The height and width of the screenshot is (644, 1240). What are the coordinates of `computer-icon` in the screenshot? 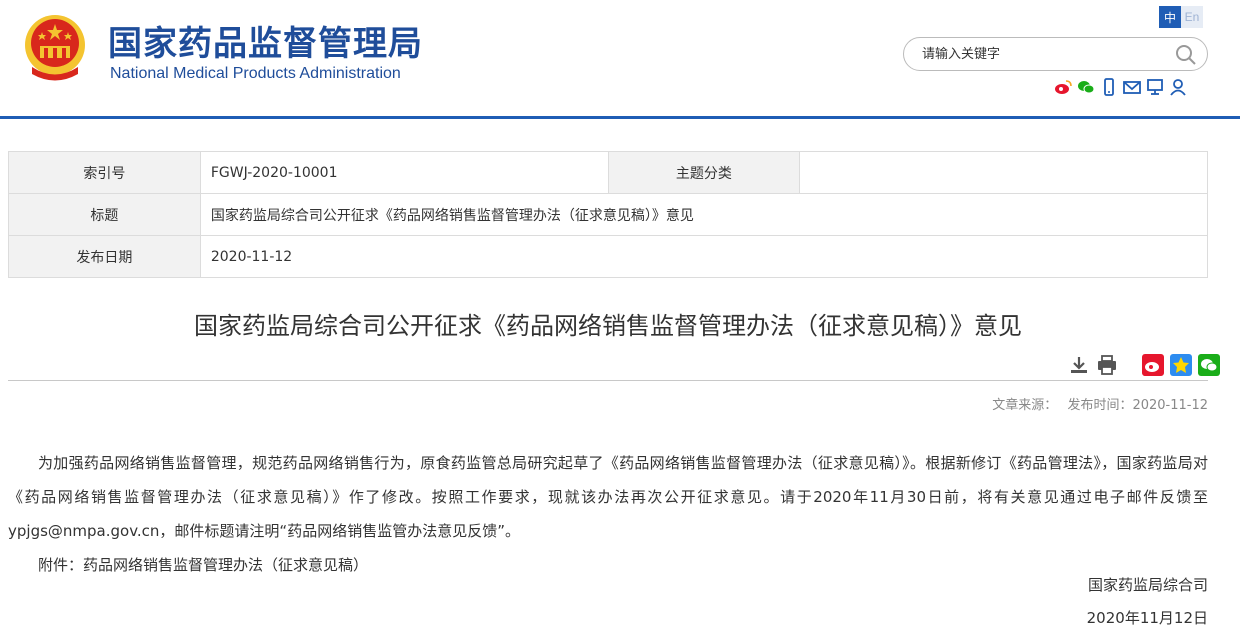 It's located at (1155, 87).